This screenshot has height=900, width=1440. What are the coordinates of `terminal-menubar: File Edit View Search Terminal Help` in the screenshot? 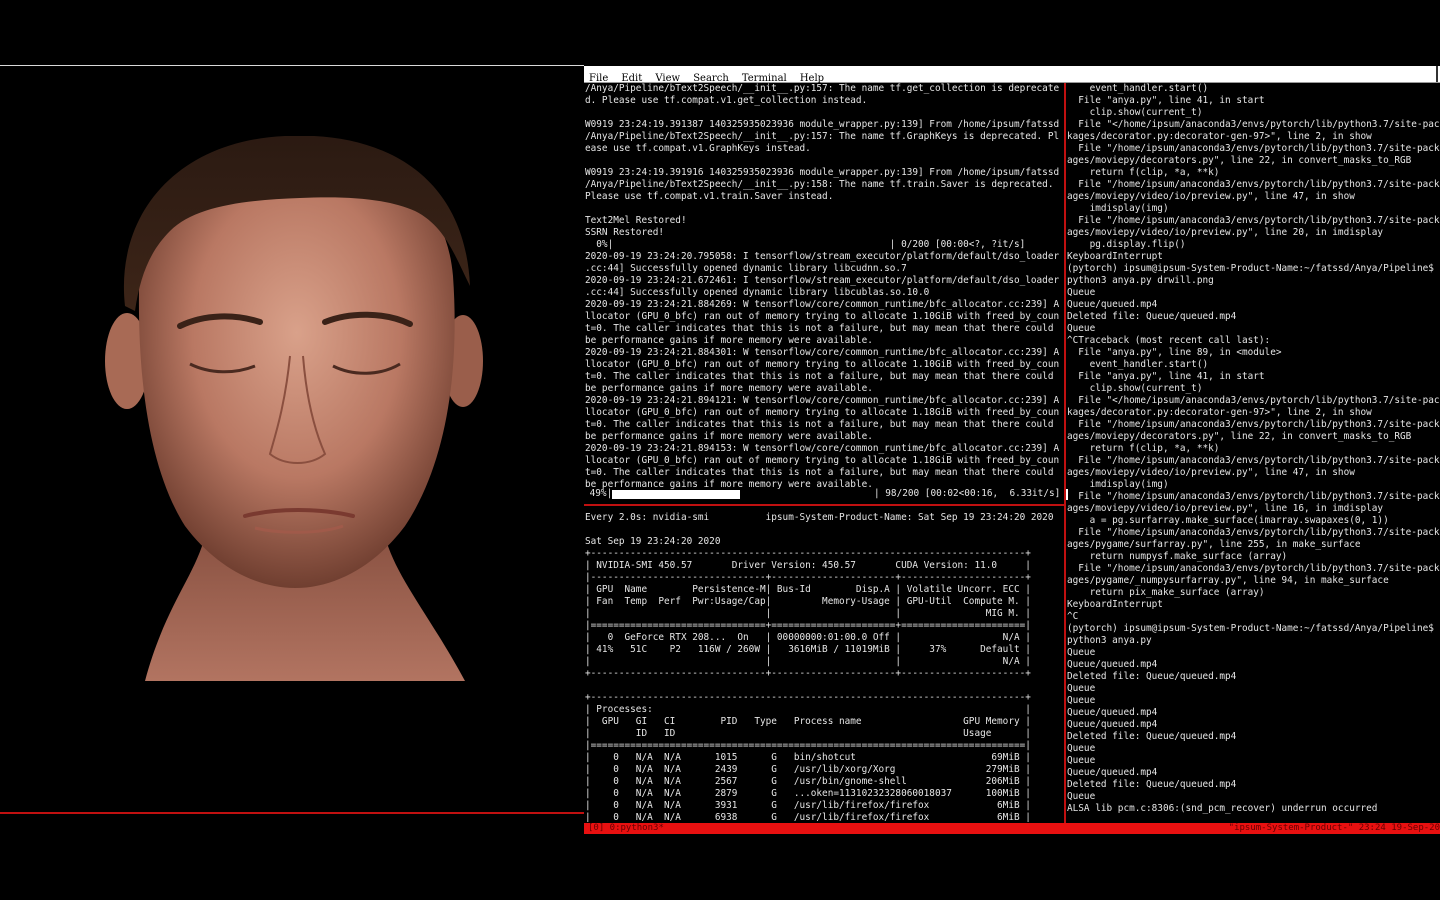 It's located at (1012, 75).